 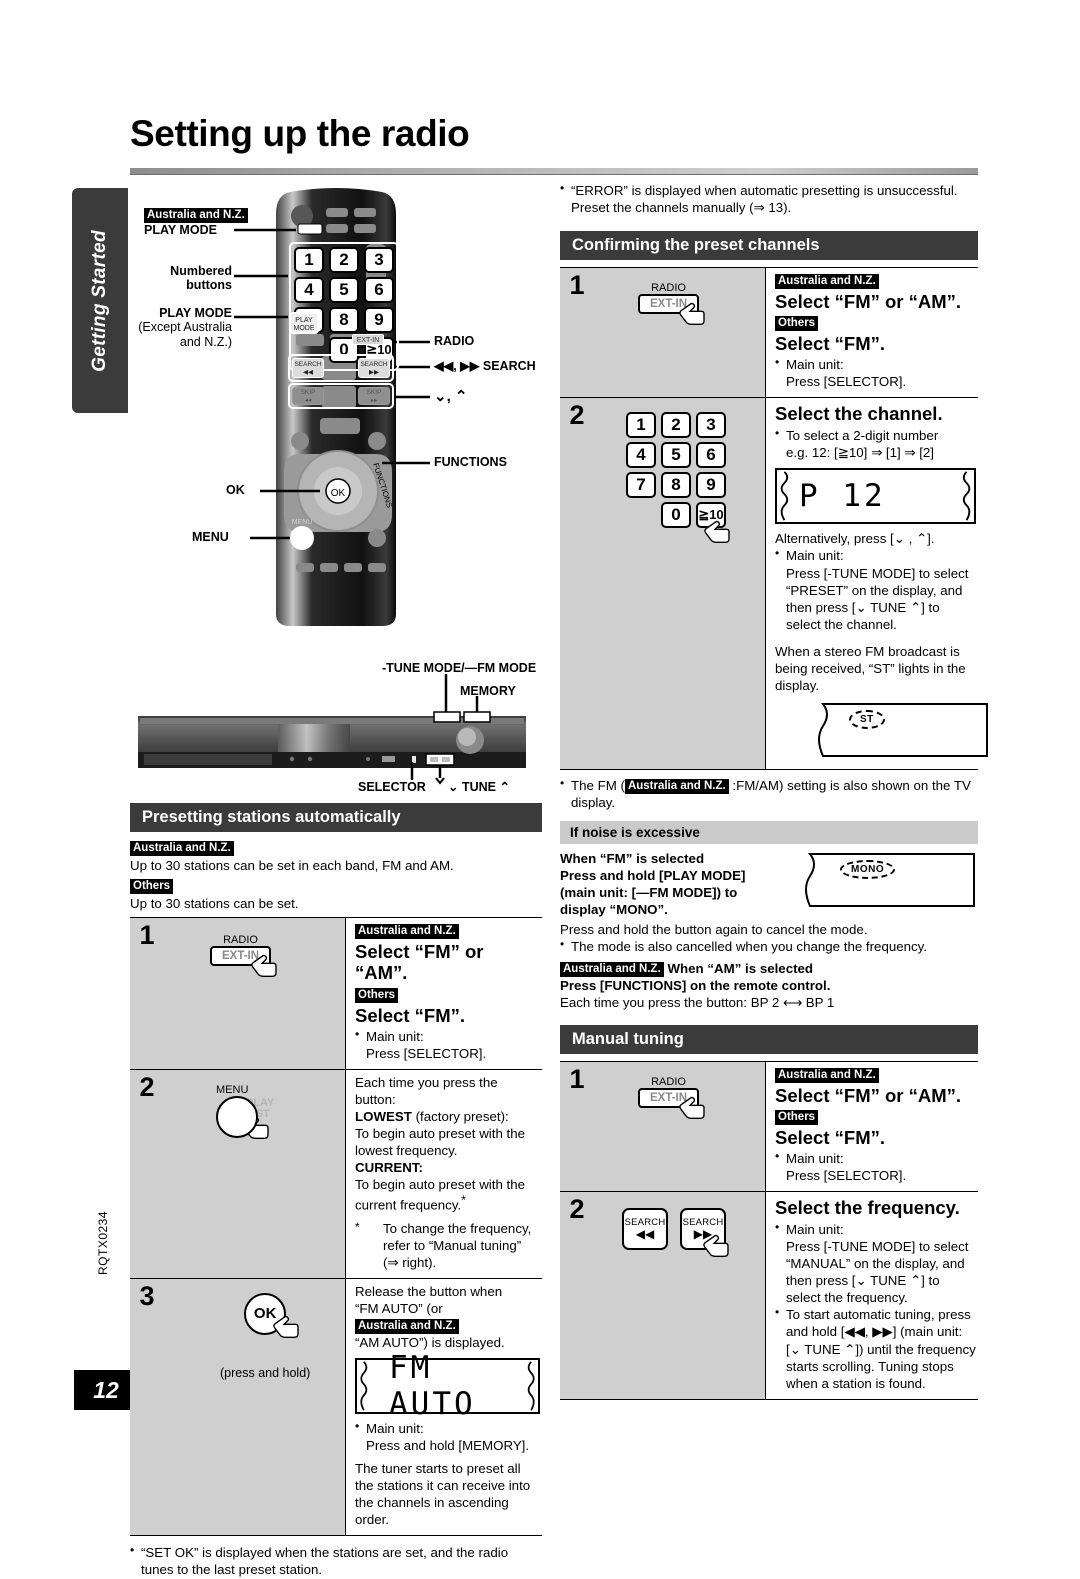 What do you see at coordinates (255, 1407) in the screenshot?
I see `step-figure: OK (press and hold)` at bounding box center [255, 1407].